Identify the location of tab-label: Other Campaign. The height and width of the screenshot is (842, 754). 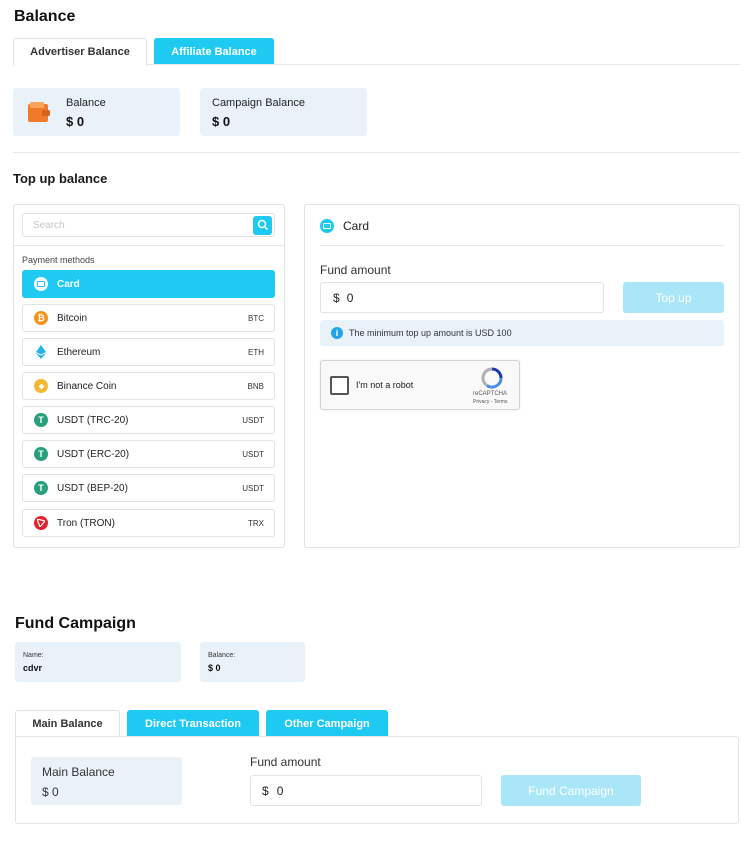
(327, 723).